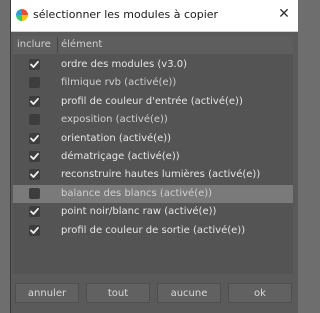 This screenshot has width=320, height=313. What do you see at coordinates (154, 294) in the screenshot?
I see `button-bar: annuler tout aucune ok` at bounding box center [154, 294].